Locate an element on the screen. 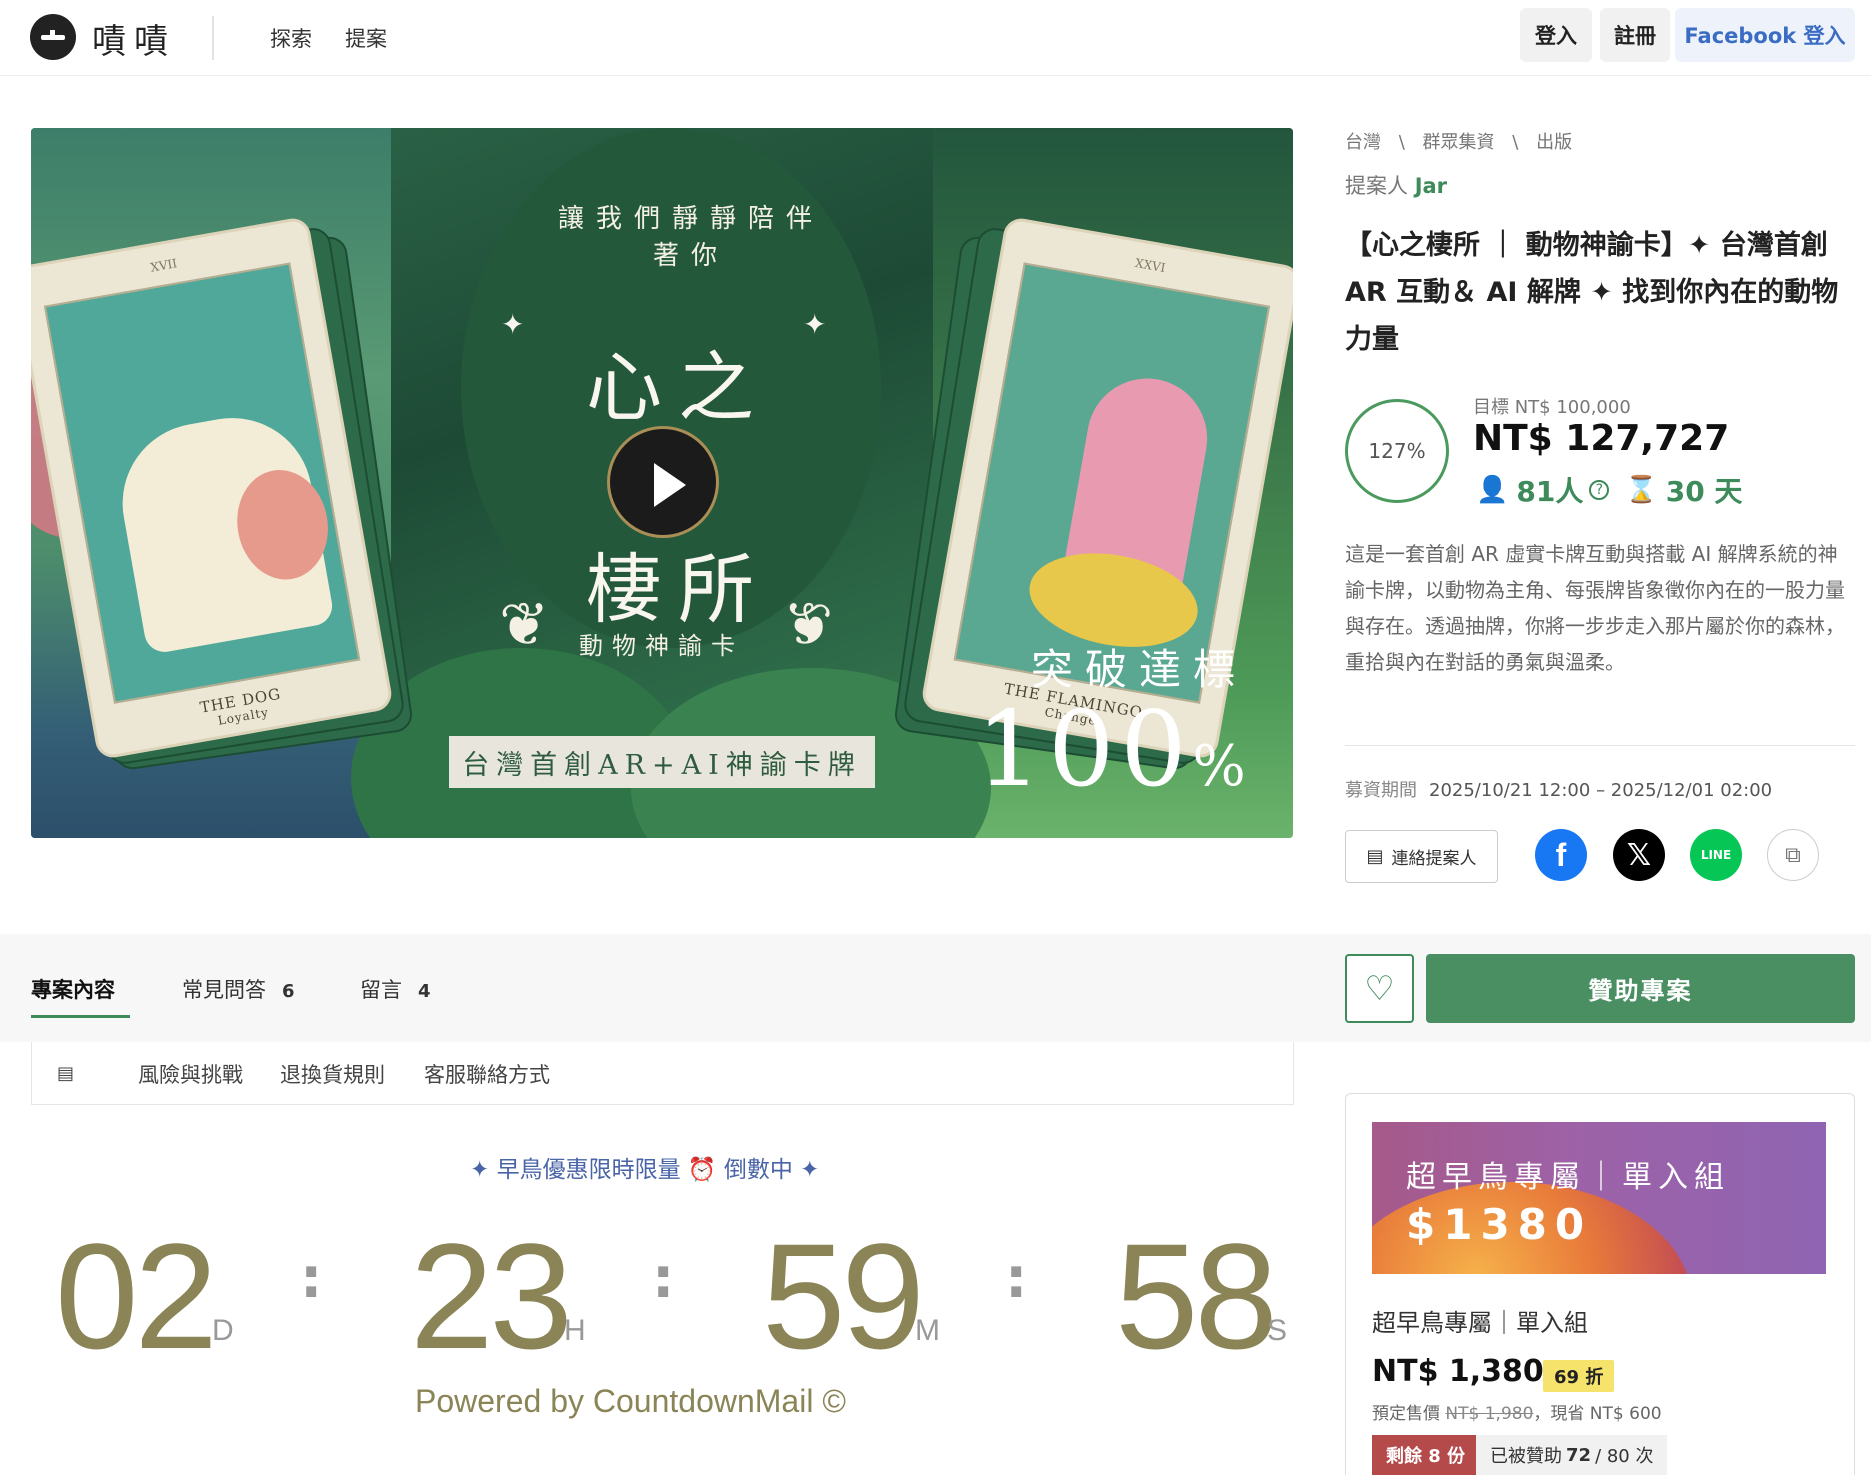 The height and width of the screenshot is (1475, 1871). breadcrumb-item: 出版 is located at coordinates (1554, 142).